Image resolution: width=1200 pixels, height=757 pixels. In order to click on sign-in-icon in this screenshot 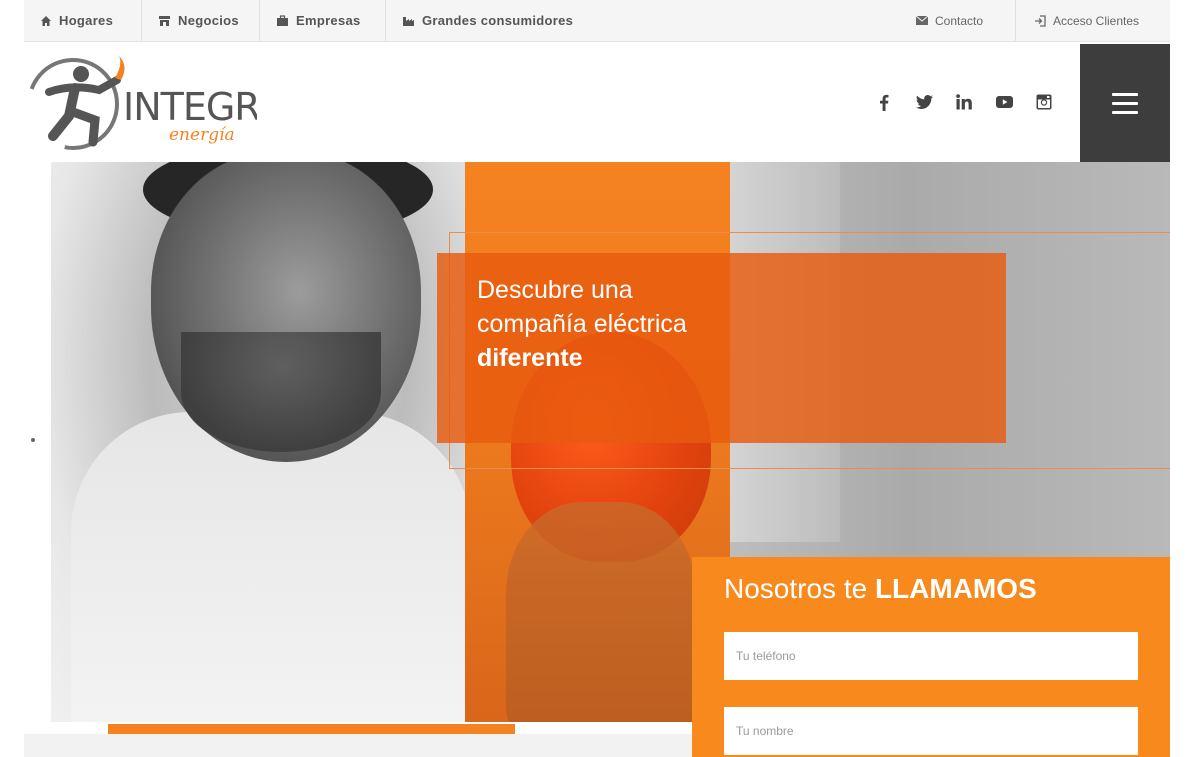, I will do `click(1040, 20)`.